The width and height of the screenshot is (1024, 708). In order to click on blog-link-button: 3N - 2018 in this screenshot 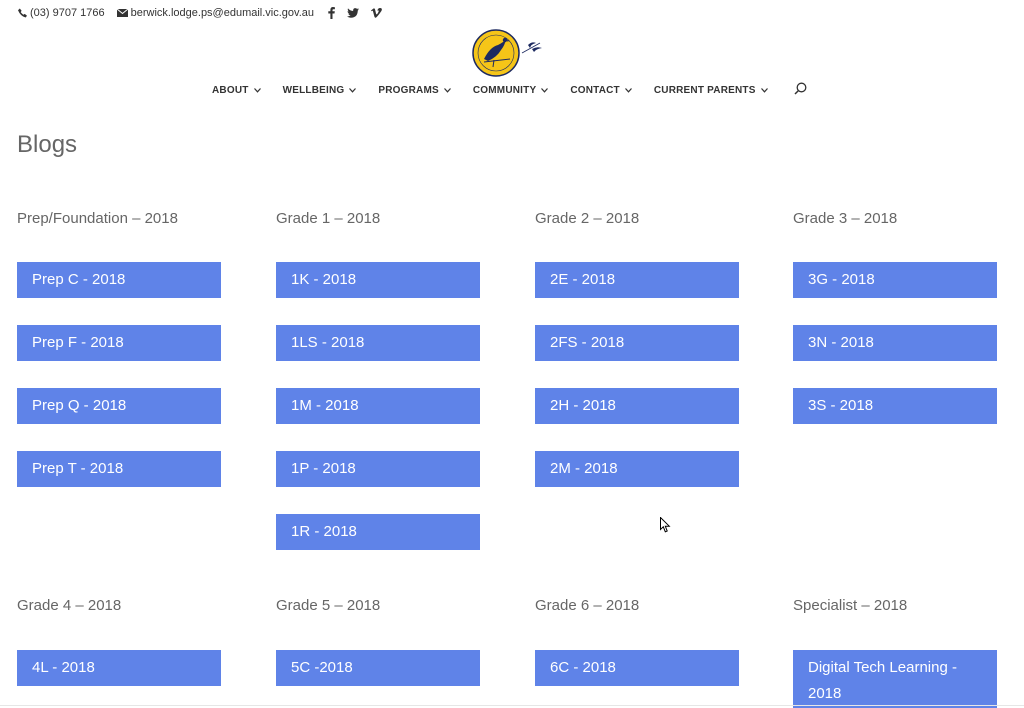, I will do `click(895, 343)`.